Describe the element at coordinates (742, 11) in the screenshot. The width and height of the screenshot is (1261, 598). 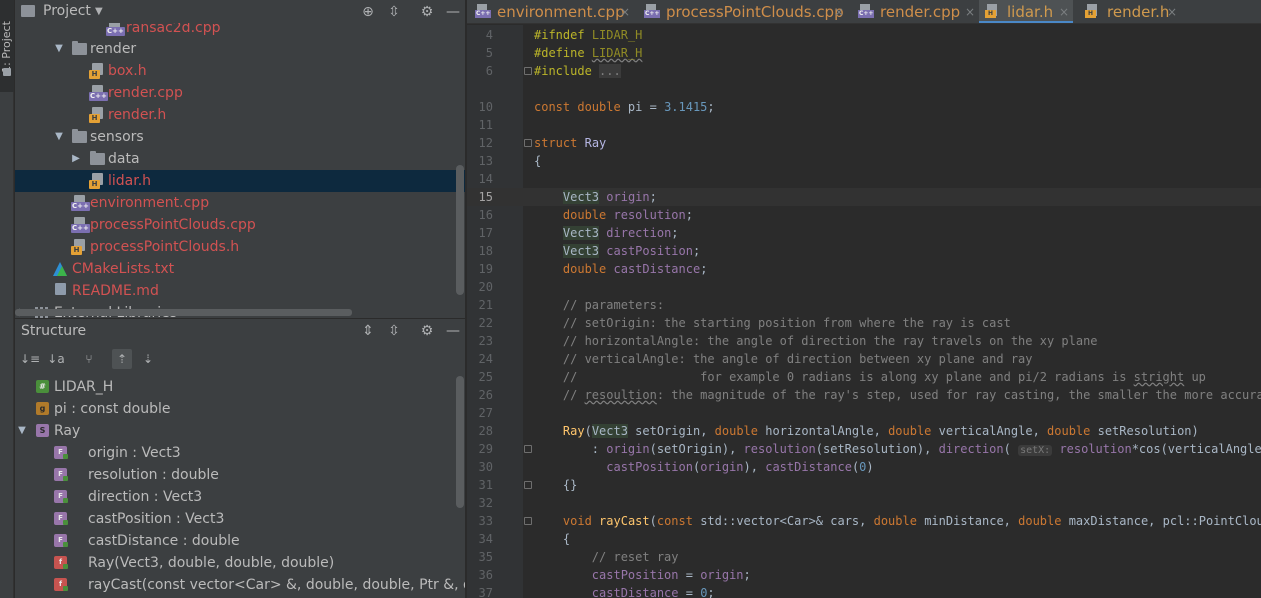
I see `tab-processpointclouds-cpp: C++ processPointClouds.cpp ×` at that location.